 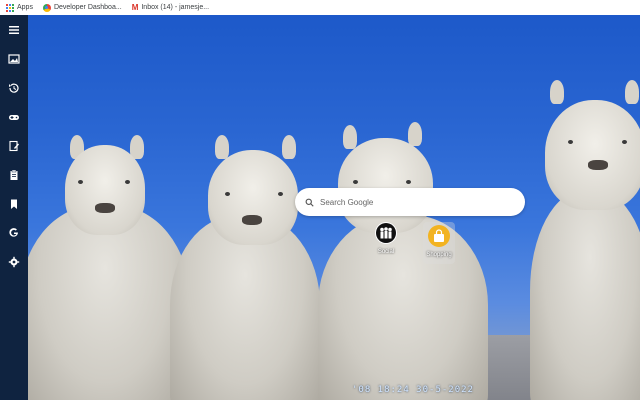 I want to click on bookmarks-button, so click(x=14, y=204).